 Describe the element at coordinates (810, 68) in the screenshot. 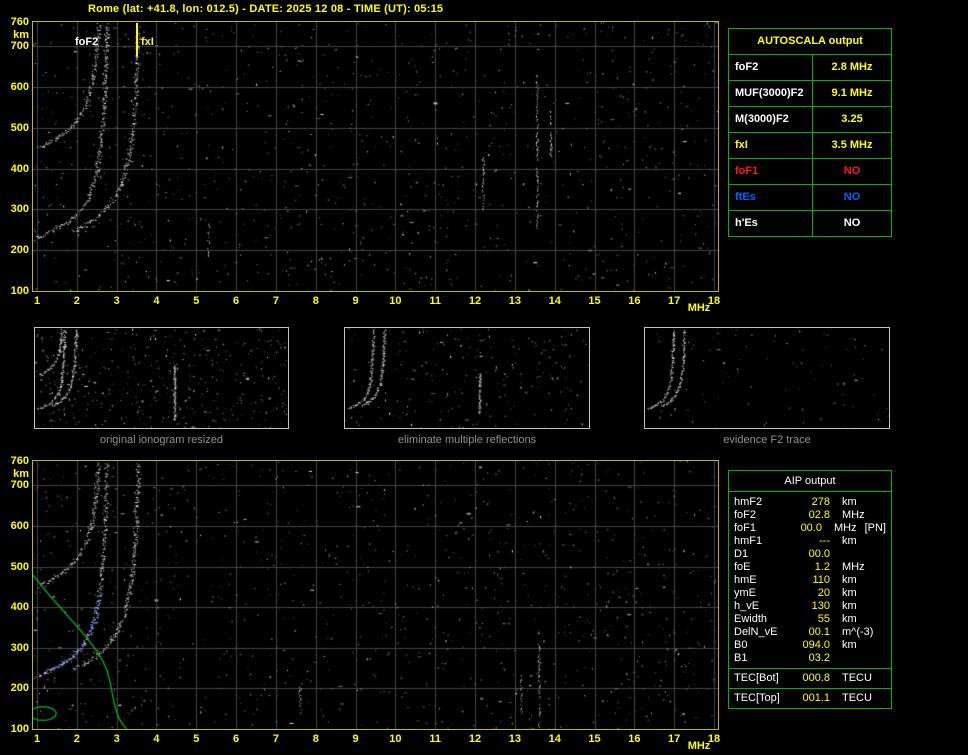

I see `autoscala-row: foF2 2.8 MHz` at that location.